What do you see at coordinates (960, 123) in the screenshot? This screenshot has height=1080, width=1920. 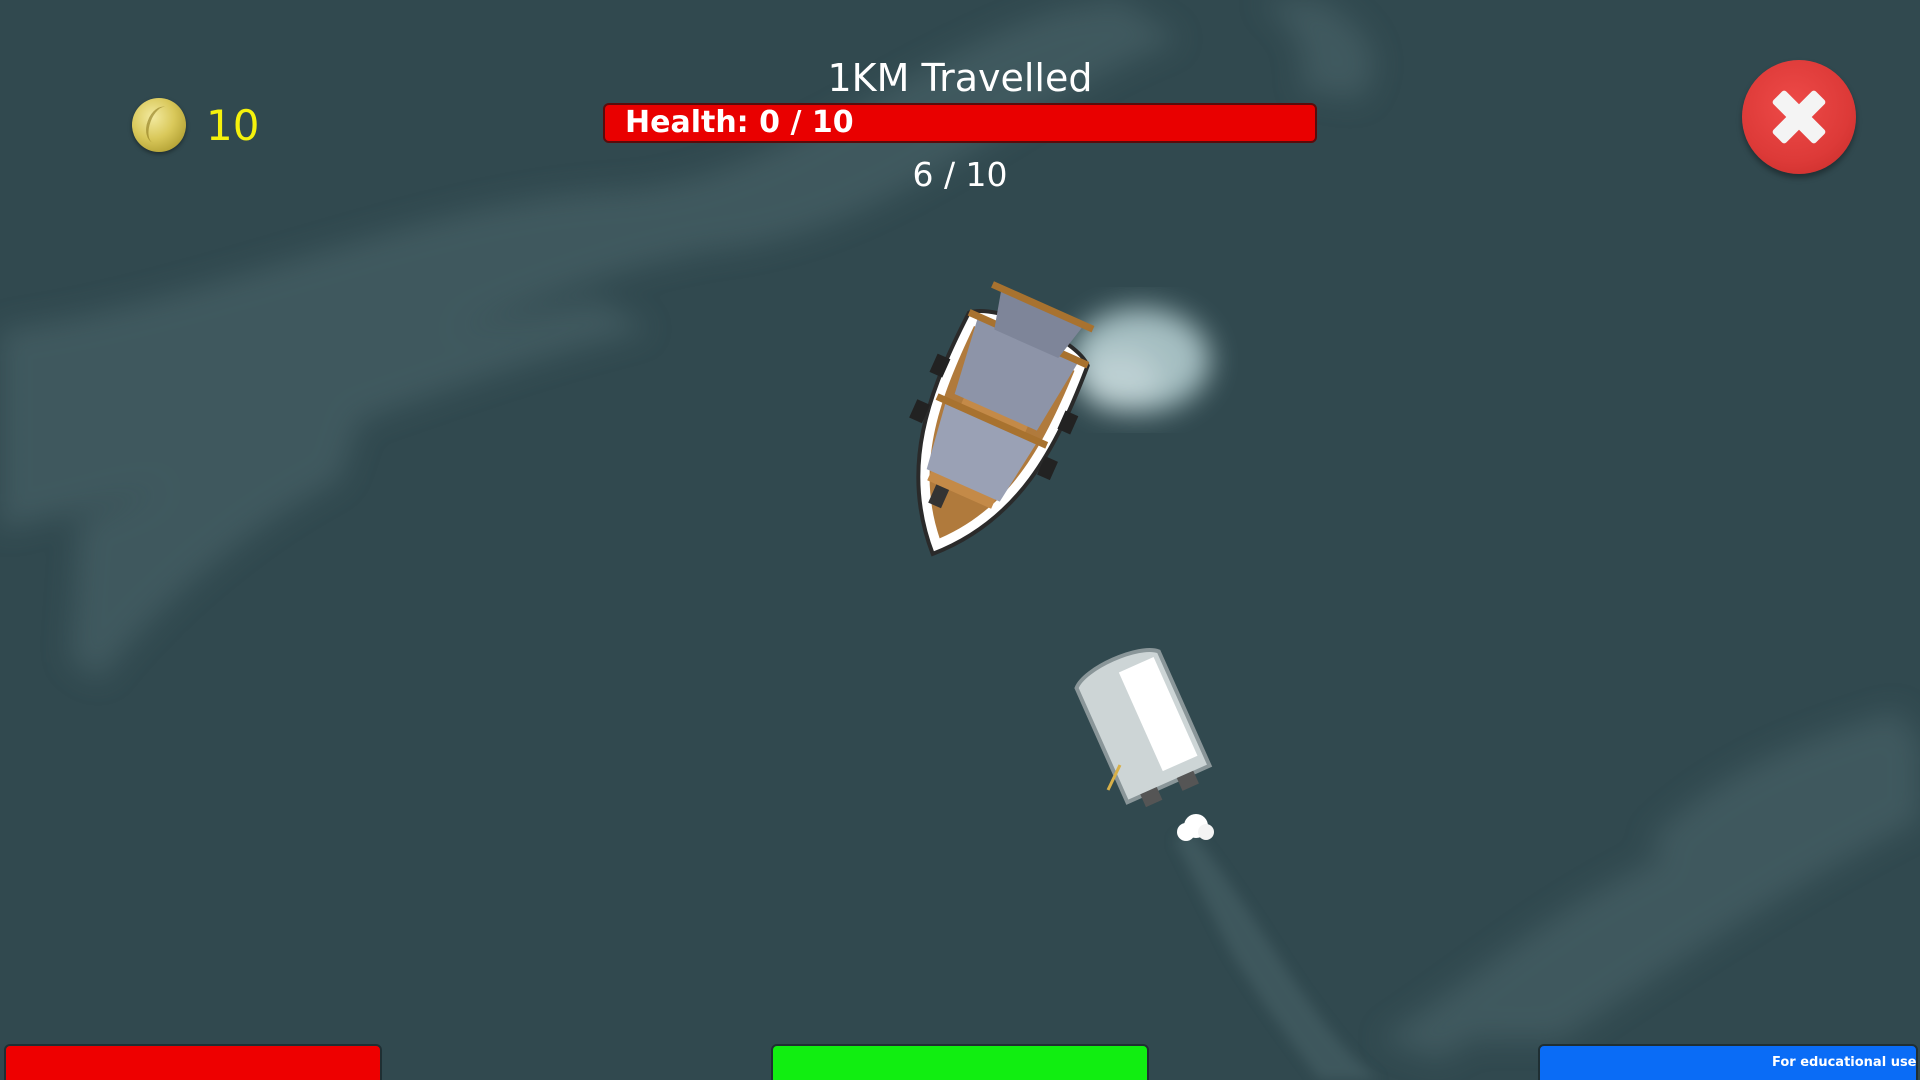 I see `health-bar: Health: 0 / 10` at bounding box center [960, 123].